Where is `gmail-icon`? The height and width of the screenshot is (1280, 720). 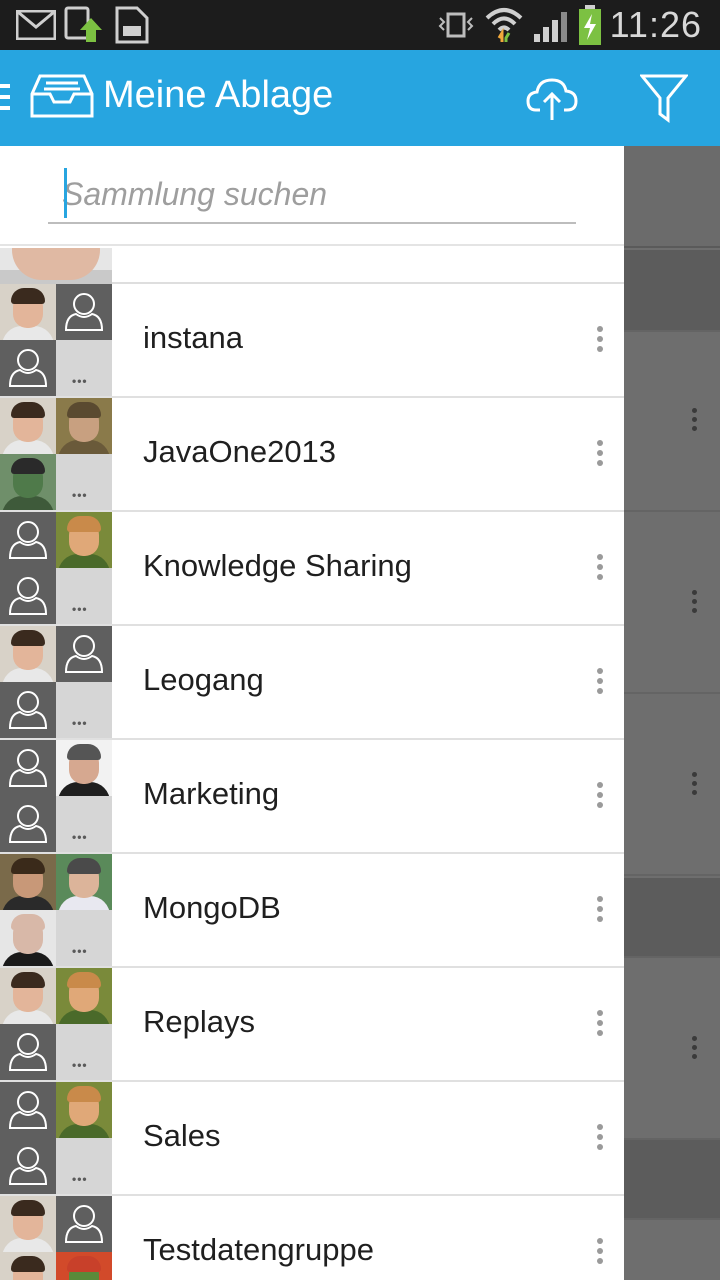 gmail-icon is located at coordinates (36, 25).